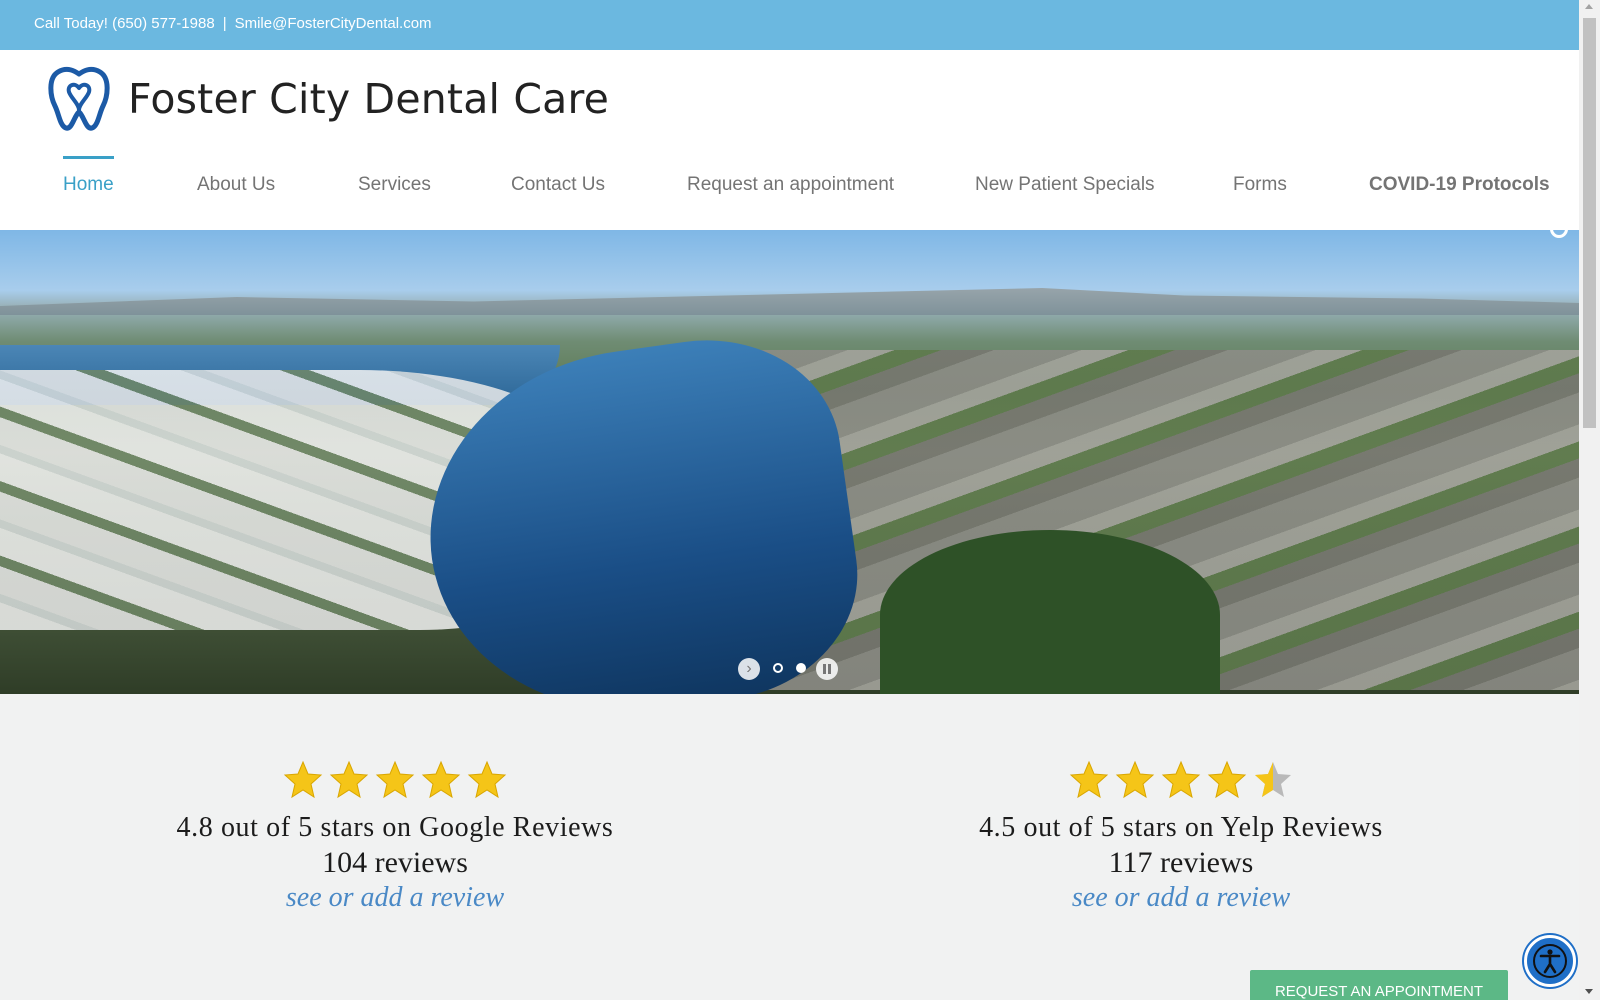 This screenshot has height=1000, width=1600. Describe the element at coordinates (394, 178) in the screenshot. I see `nav-services: Services` at that location.